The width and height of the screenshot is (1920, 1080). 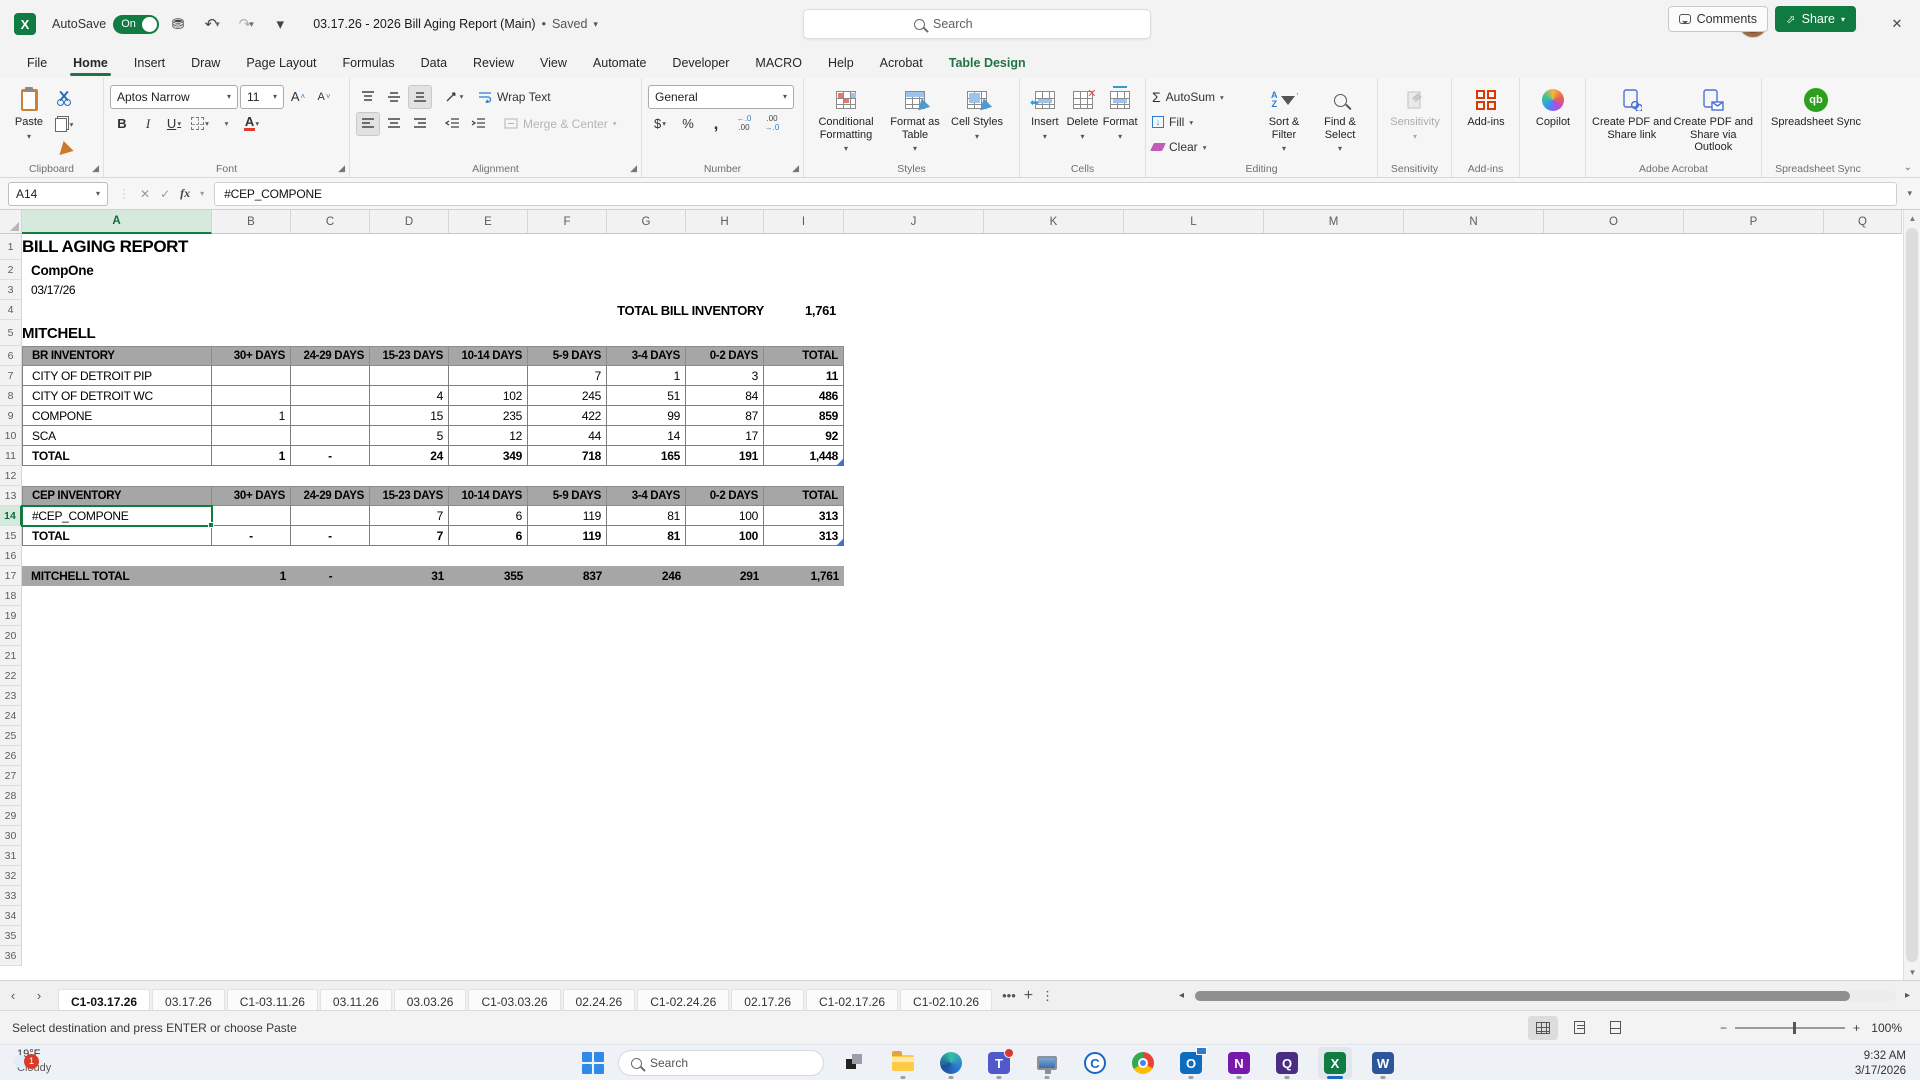 What do you see at coordinates (11, 756) in the screenshot?
I see `row-header-26: 26` at bounding box center [11, 756].